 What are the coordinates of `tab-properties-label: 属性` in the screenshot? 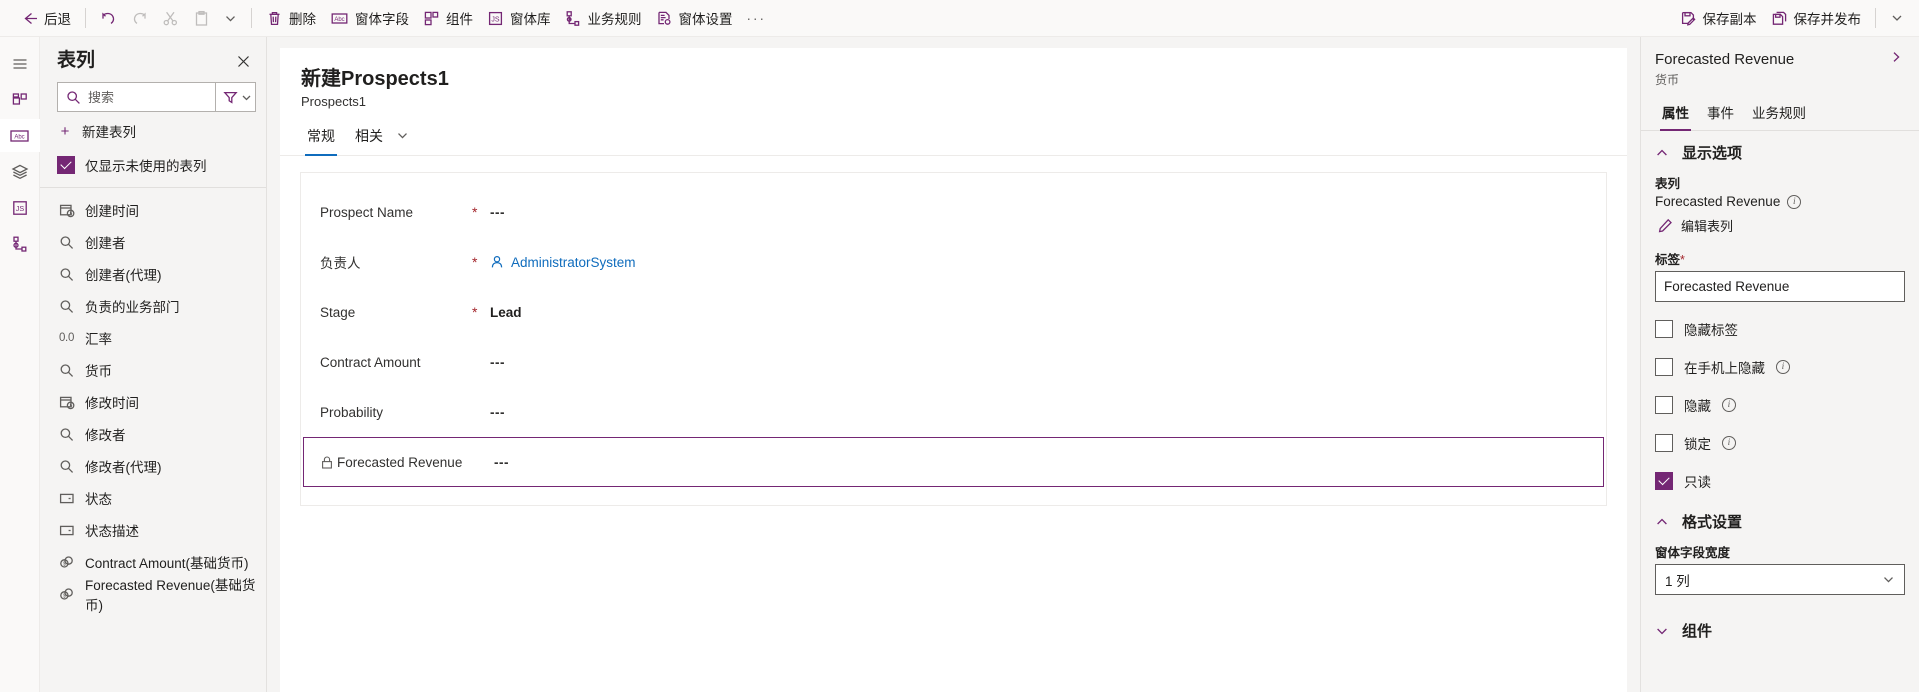 It's located at (1675, 113).